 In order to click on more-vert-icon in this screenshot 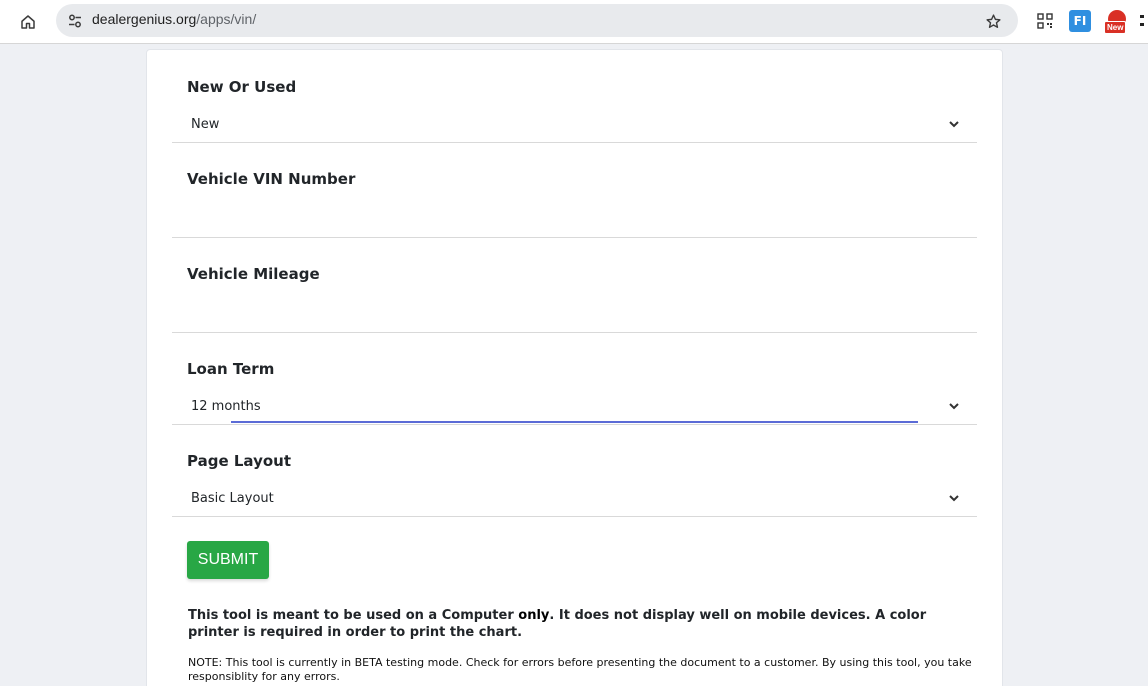, I will do `click(1142, 20)`.